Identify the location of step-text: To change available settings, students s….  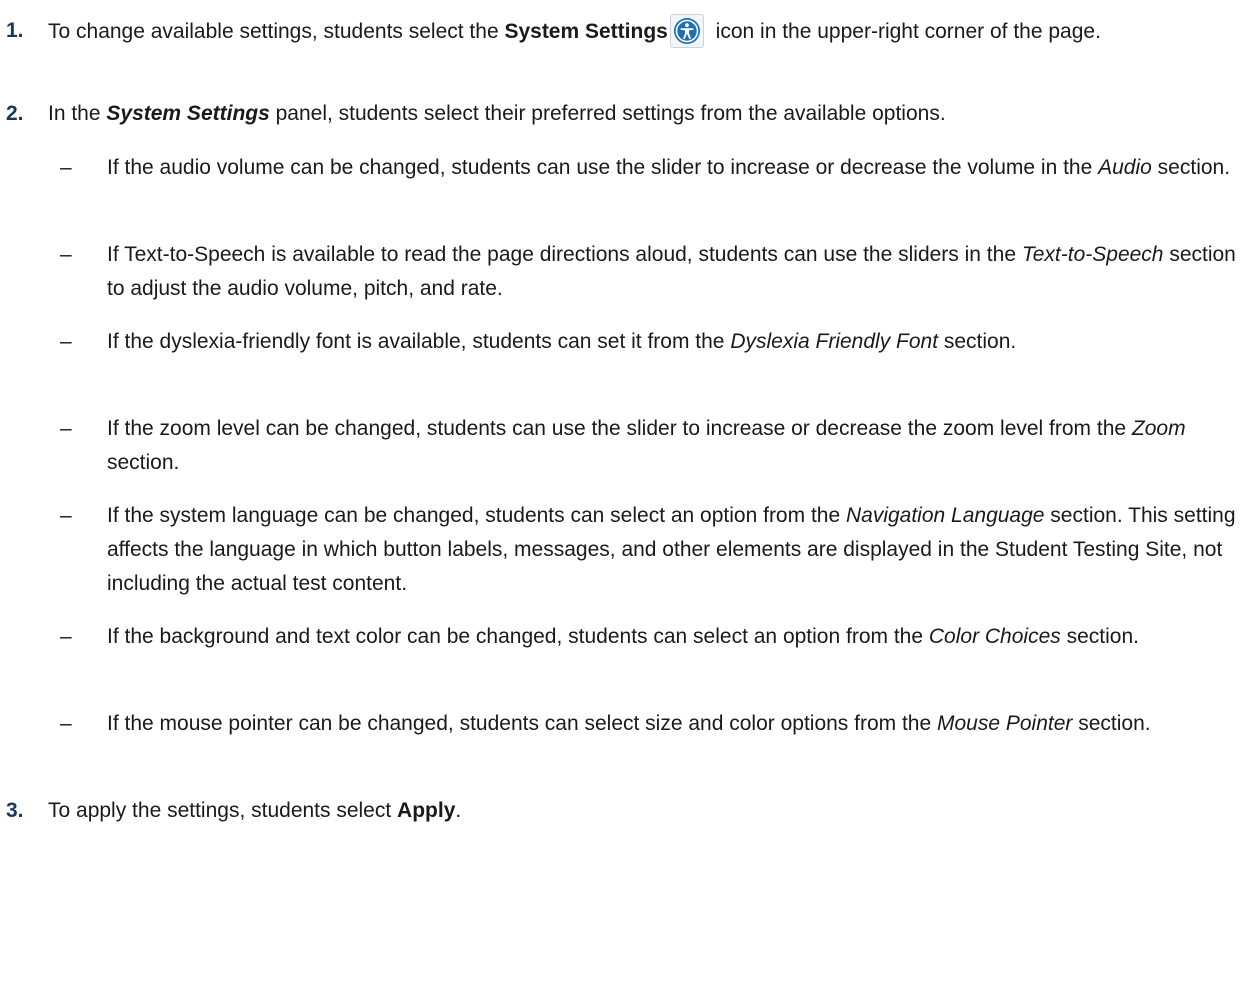
(648, 31).